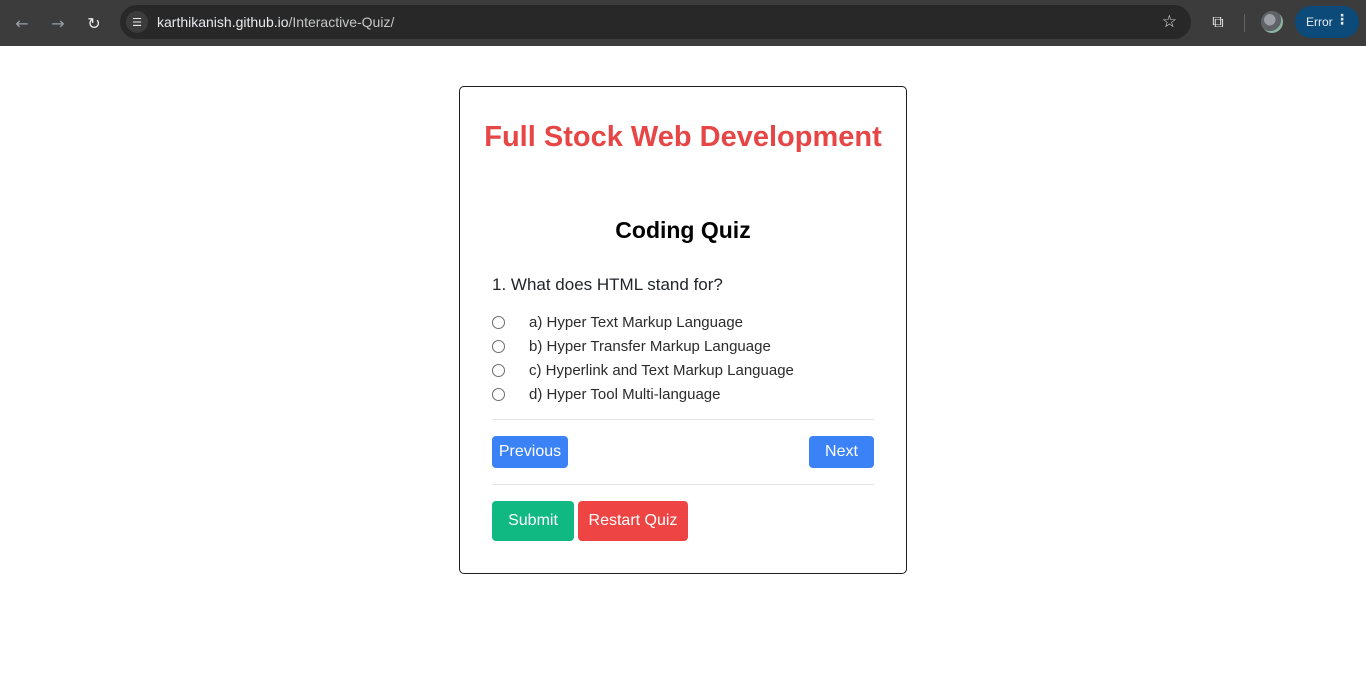 The image size is (1366, 688). Describe the element at coordinates (841, 452) in the screenshot. I see `next-button: Next` at that location.